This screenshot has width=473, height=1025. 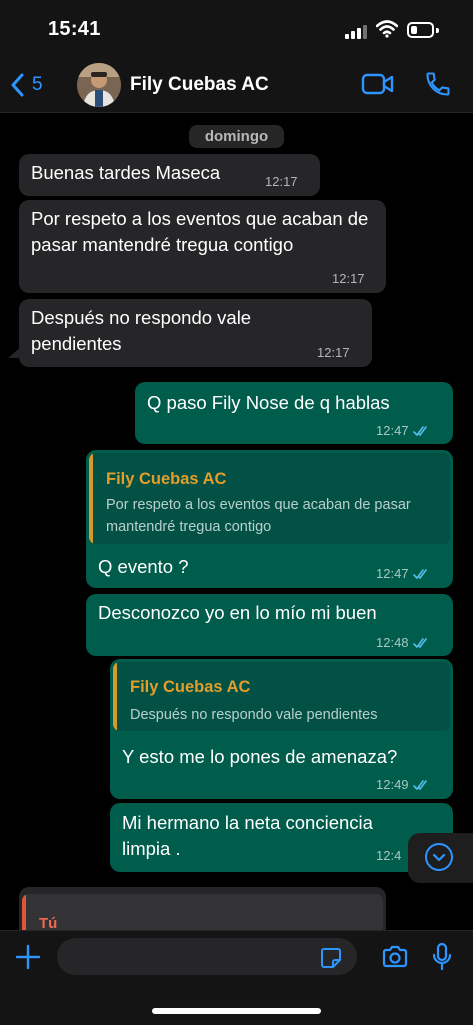 What do you see at coordinates (236, 1011) in the screenshot?
I see `home-indicator` at bounding box center [236, 1011].